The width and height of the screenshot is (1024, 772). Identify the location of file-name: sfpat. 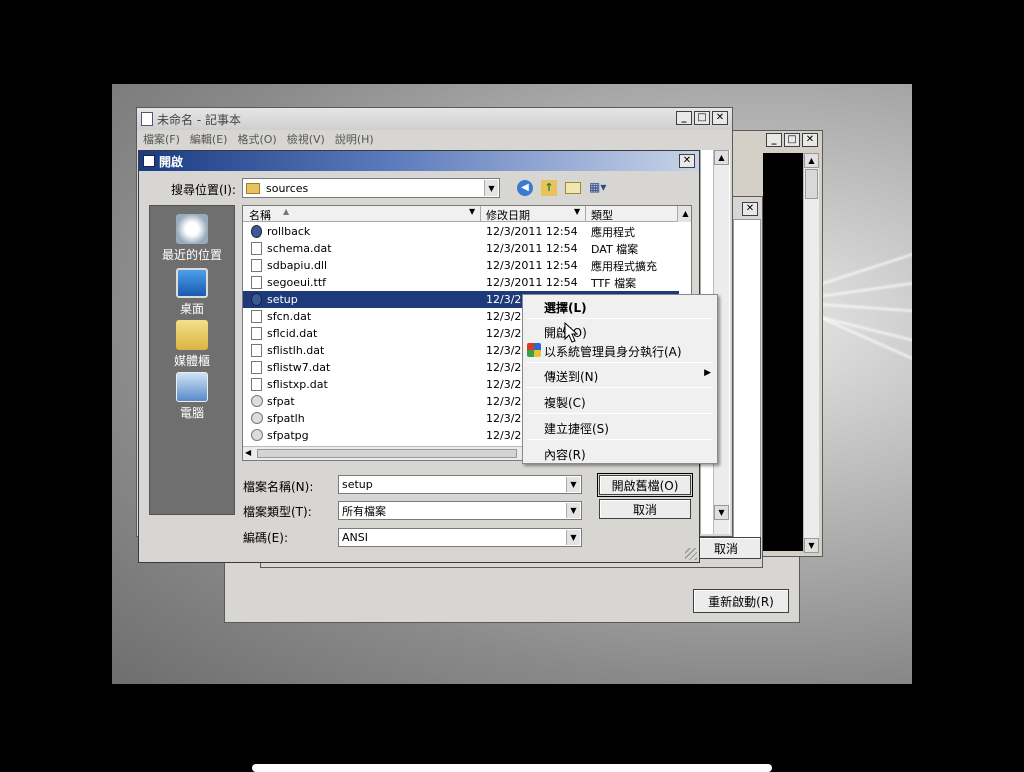
(281, 401).